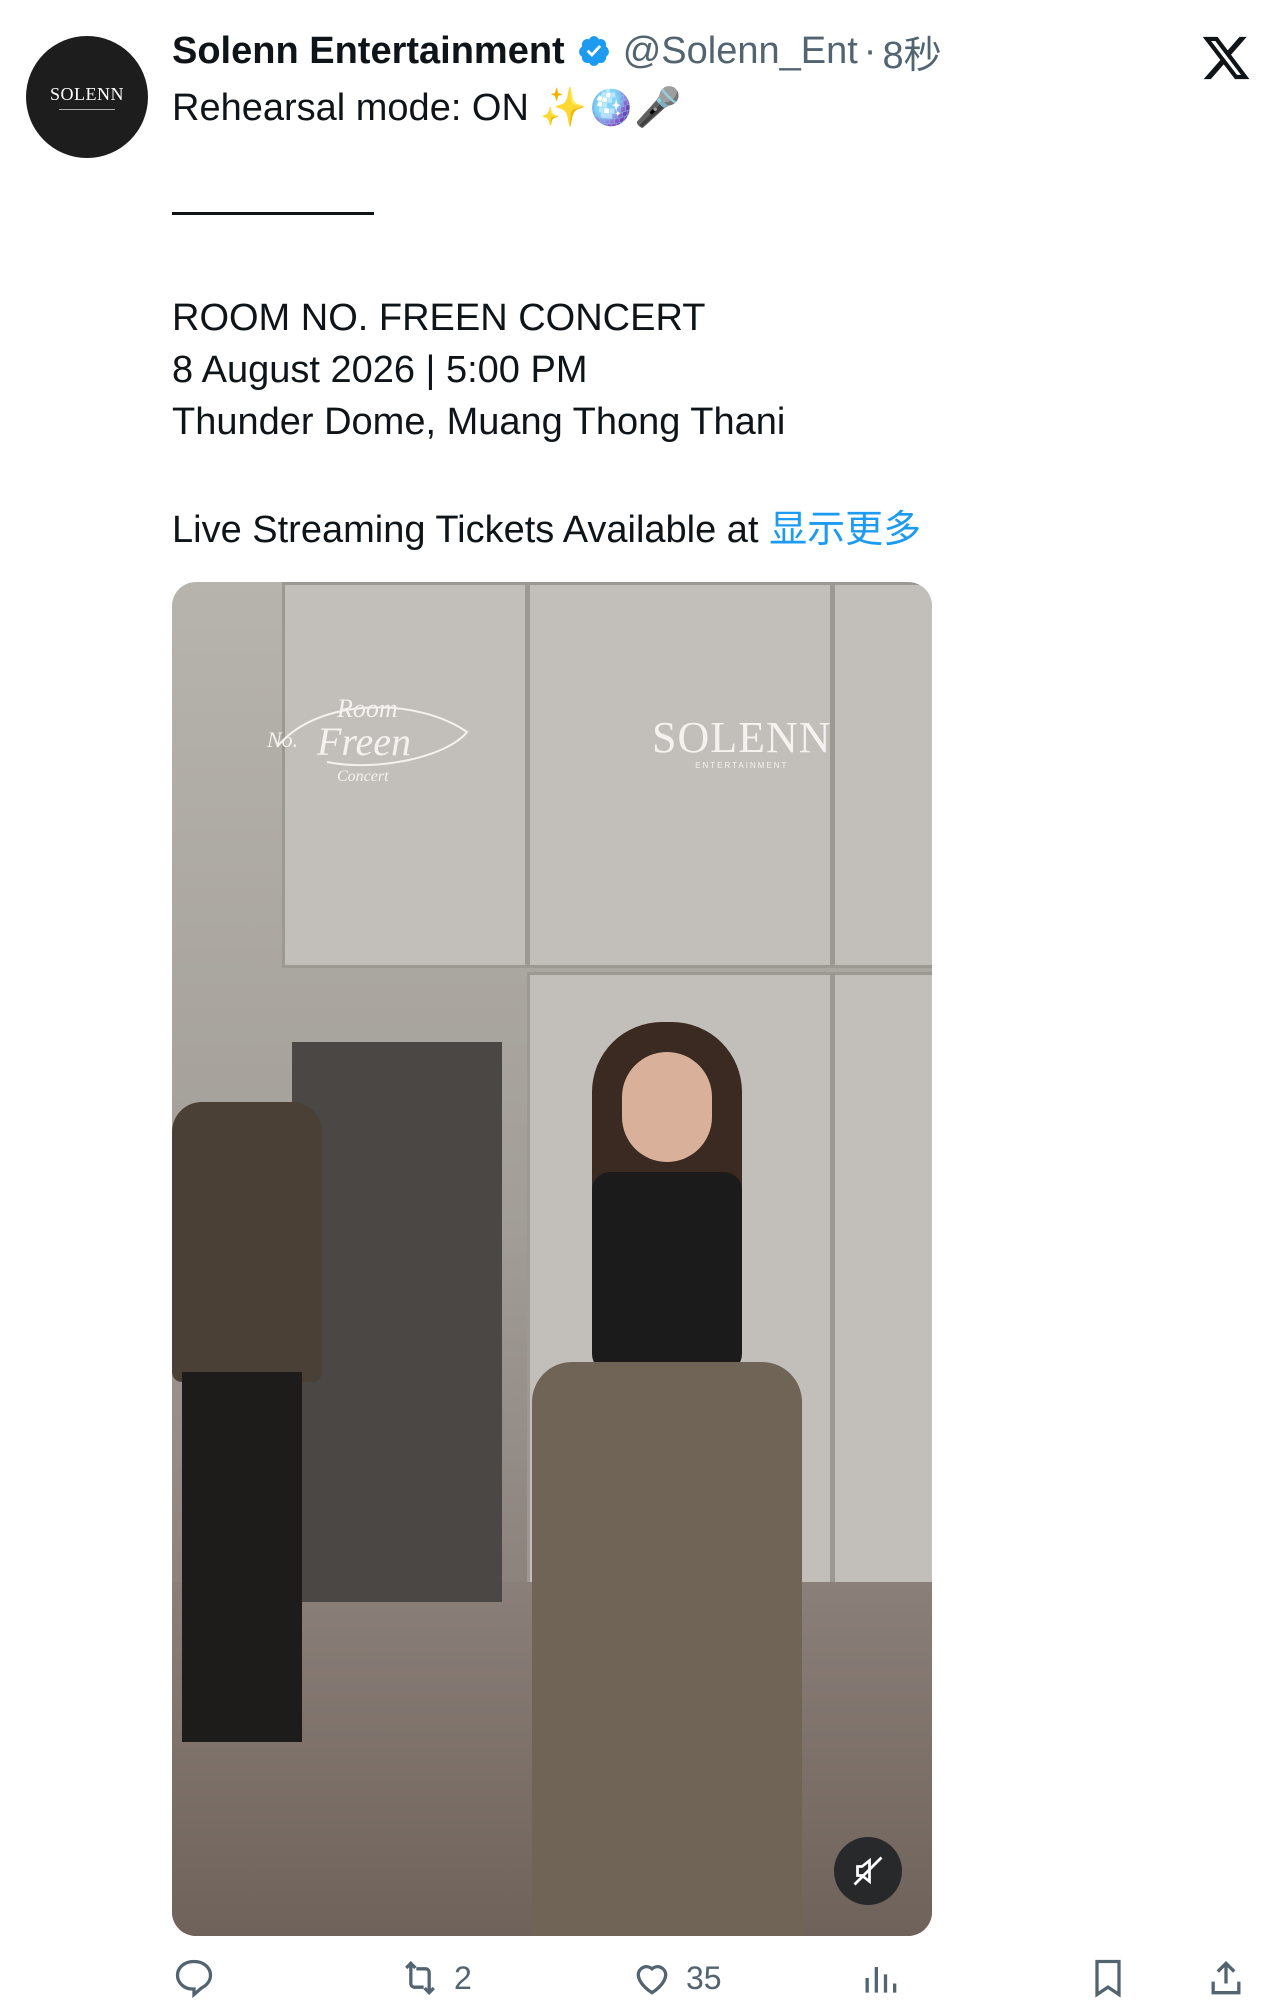 Image resolution: width=1280 pixels, height=2000 pixels. What do you see at coordinates (427, 108) in the screenshot?
I see `tweet-text-line-1: Rehearsal mode: ON ✨🪩🎤` at bounding box center [427, 108].